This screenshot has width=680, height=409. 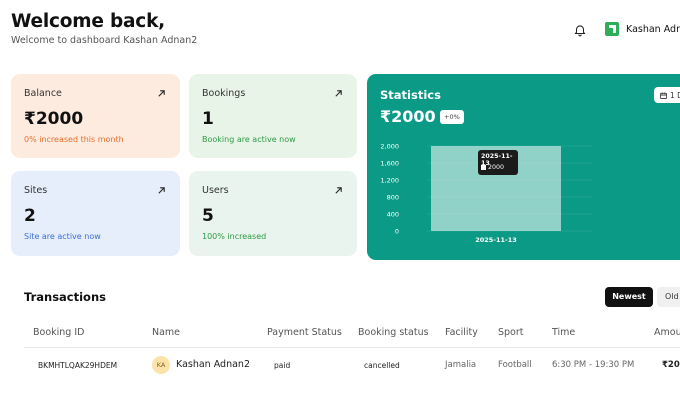 I want to click on bookings-value: 1, so click(x=208, y=119).